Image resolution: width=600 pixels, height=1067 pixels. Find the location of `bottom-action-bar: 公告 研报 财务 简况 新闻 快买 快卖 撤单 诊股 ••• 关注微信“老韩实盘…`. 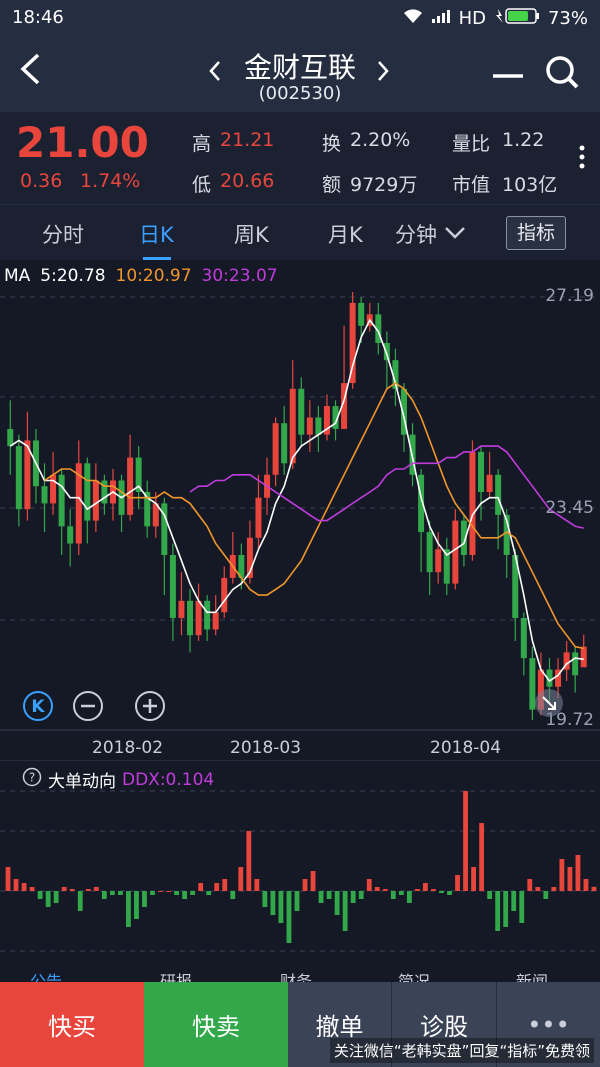

bottom-action-bar: 公告 研报 财务 简况 新闻 快买 快卖 撤单 诊股 ••• 关注微信“老韩实盘… is located at coordinates (300, 1019).